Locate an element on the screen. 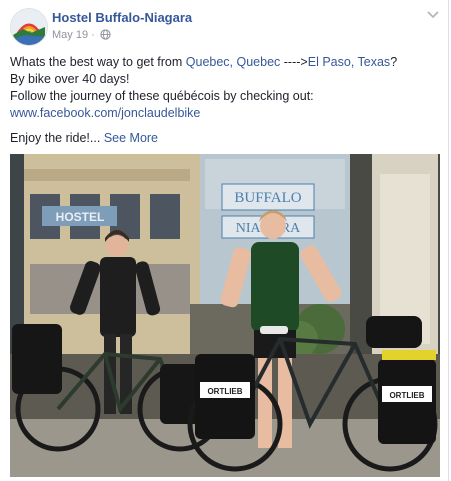 The image size is (451, 481). bag-brand-label-1: ORTLIEB is located at coordinates (224, 391).